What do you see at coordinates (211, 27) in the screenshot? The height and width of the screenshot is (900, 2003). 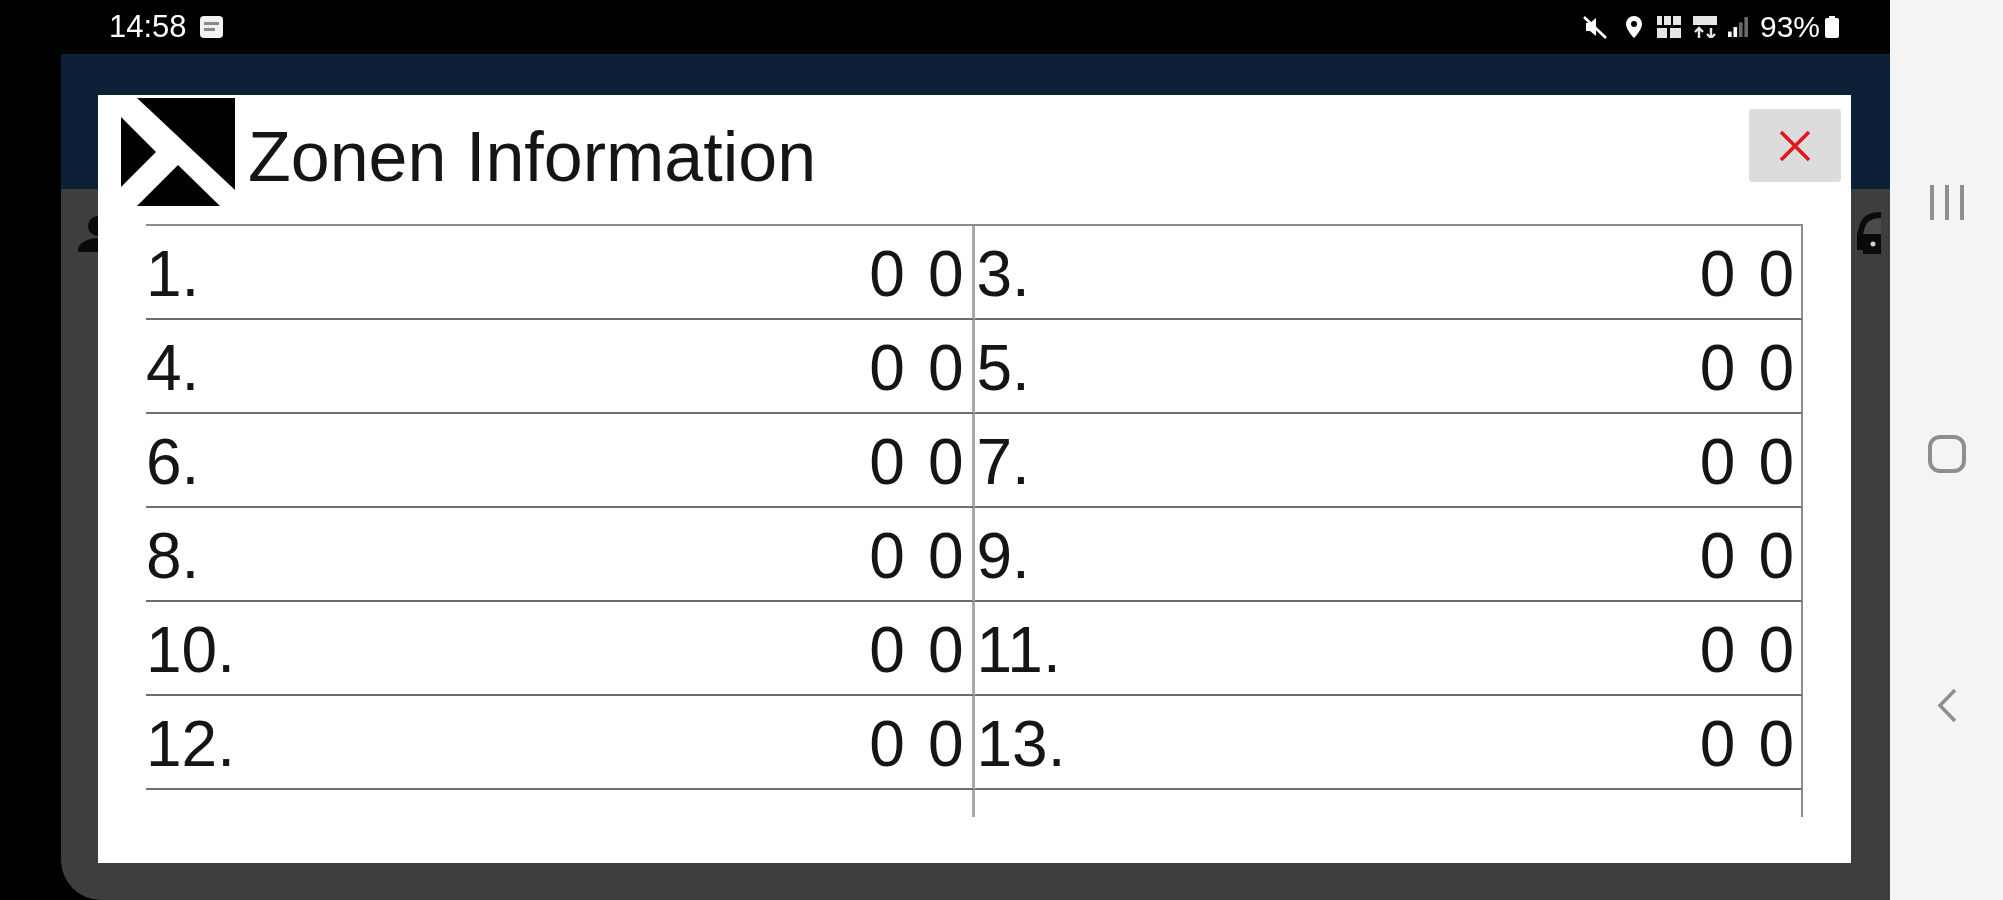 I see `message-icon` at bounding box center [211, 27].